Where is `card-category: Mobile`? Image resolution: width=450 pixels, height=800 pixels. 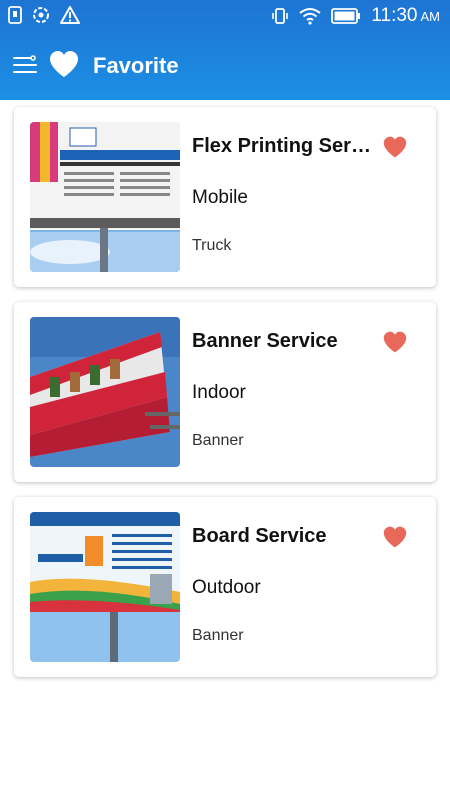
card-category: Mobile is located at coordinates (220, 197).